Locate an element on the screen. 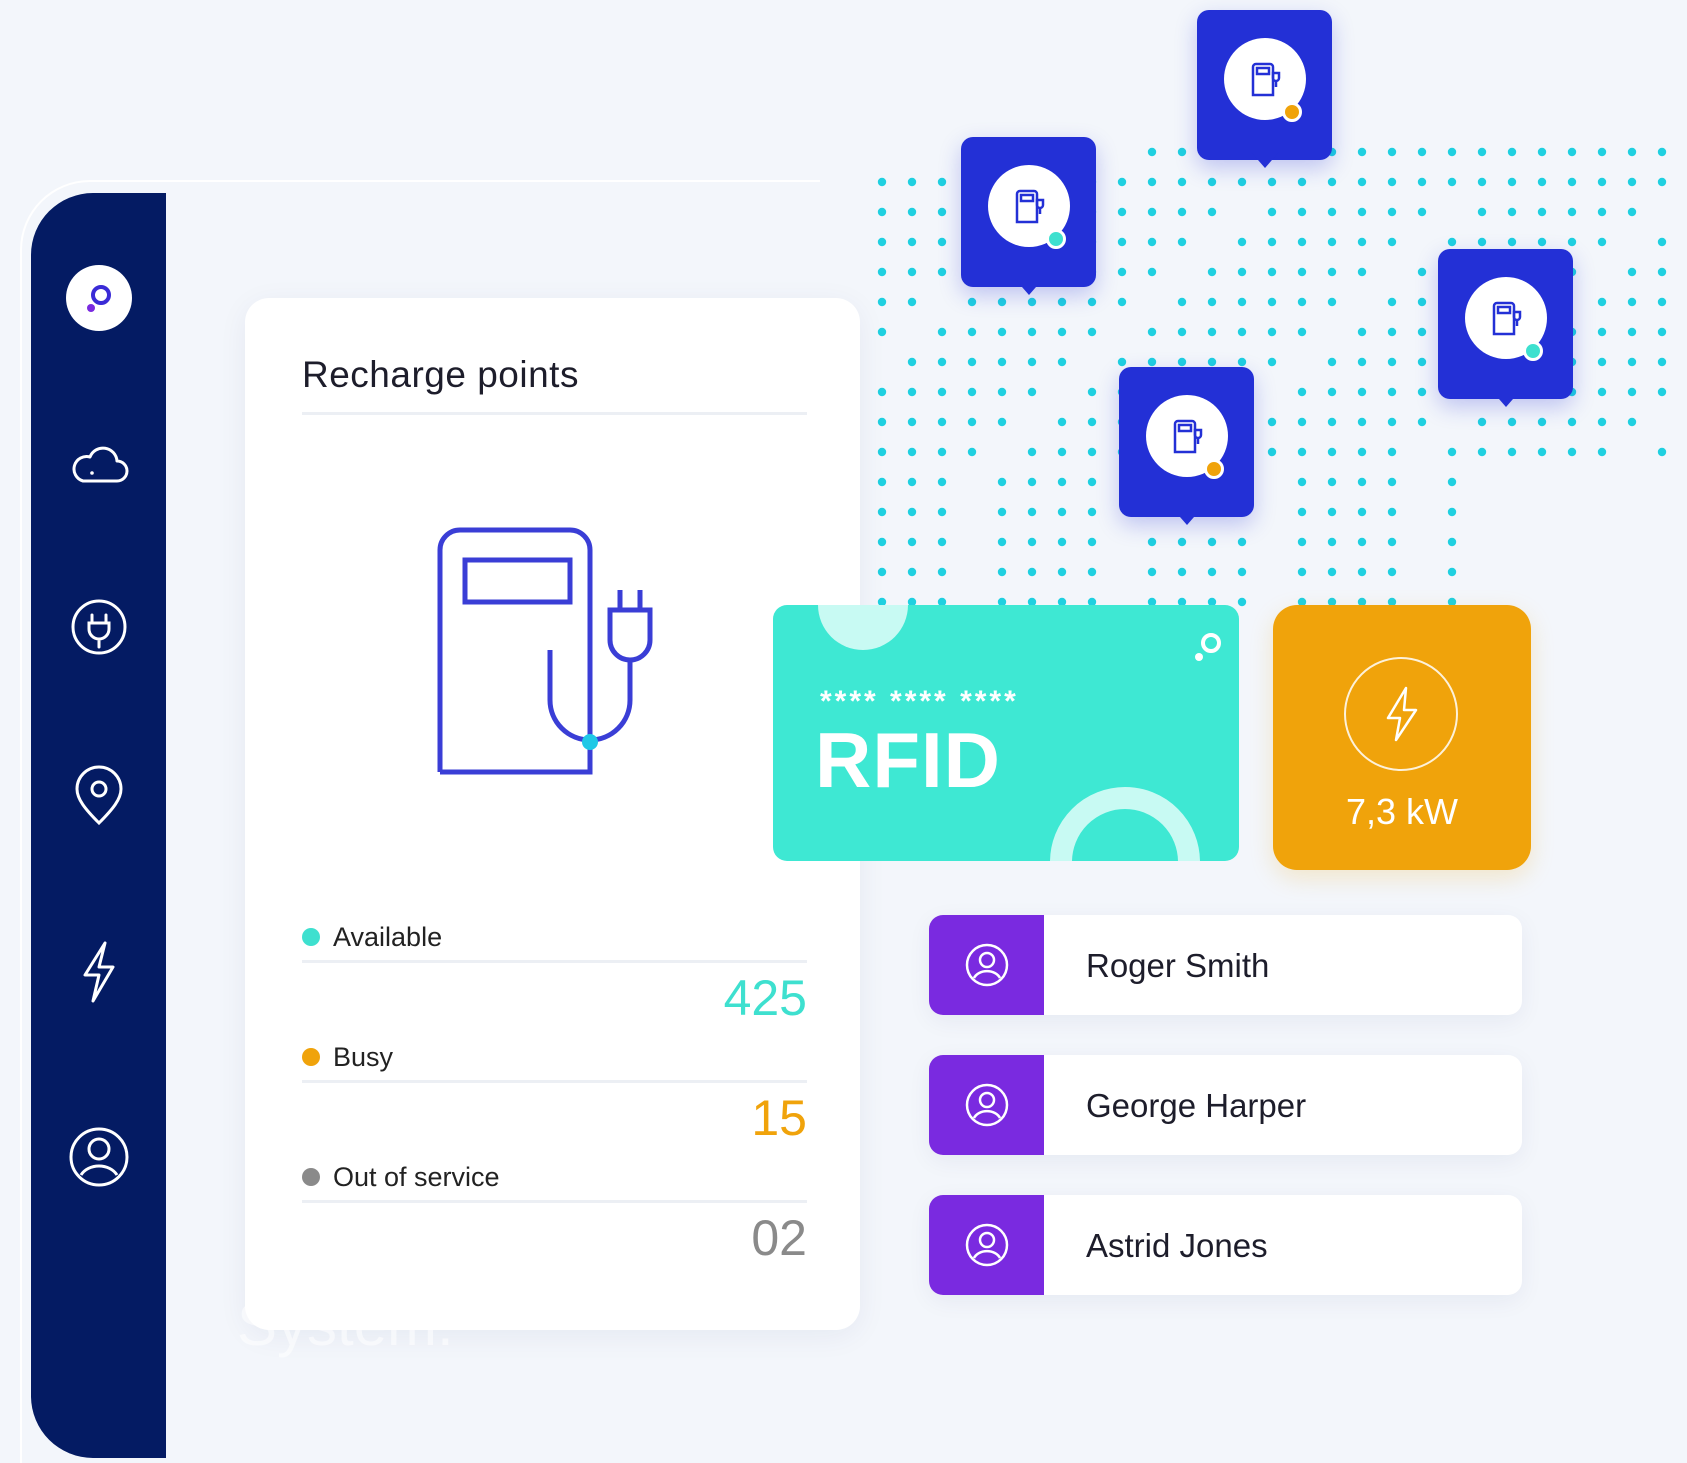 This screenshot has height=1463, width=1687. rfid-label: RFID is located at coordinates (908, 760).